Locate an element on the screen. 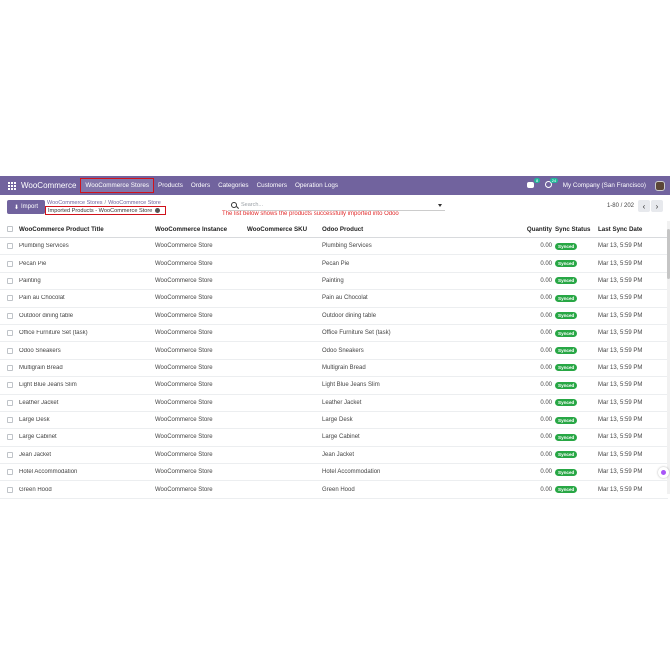  chevron-down-icon is located at coordinates (440, 205).